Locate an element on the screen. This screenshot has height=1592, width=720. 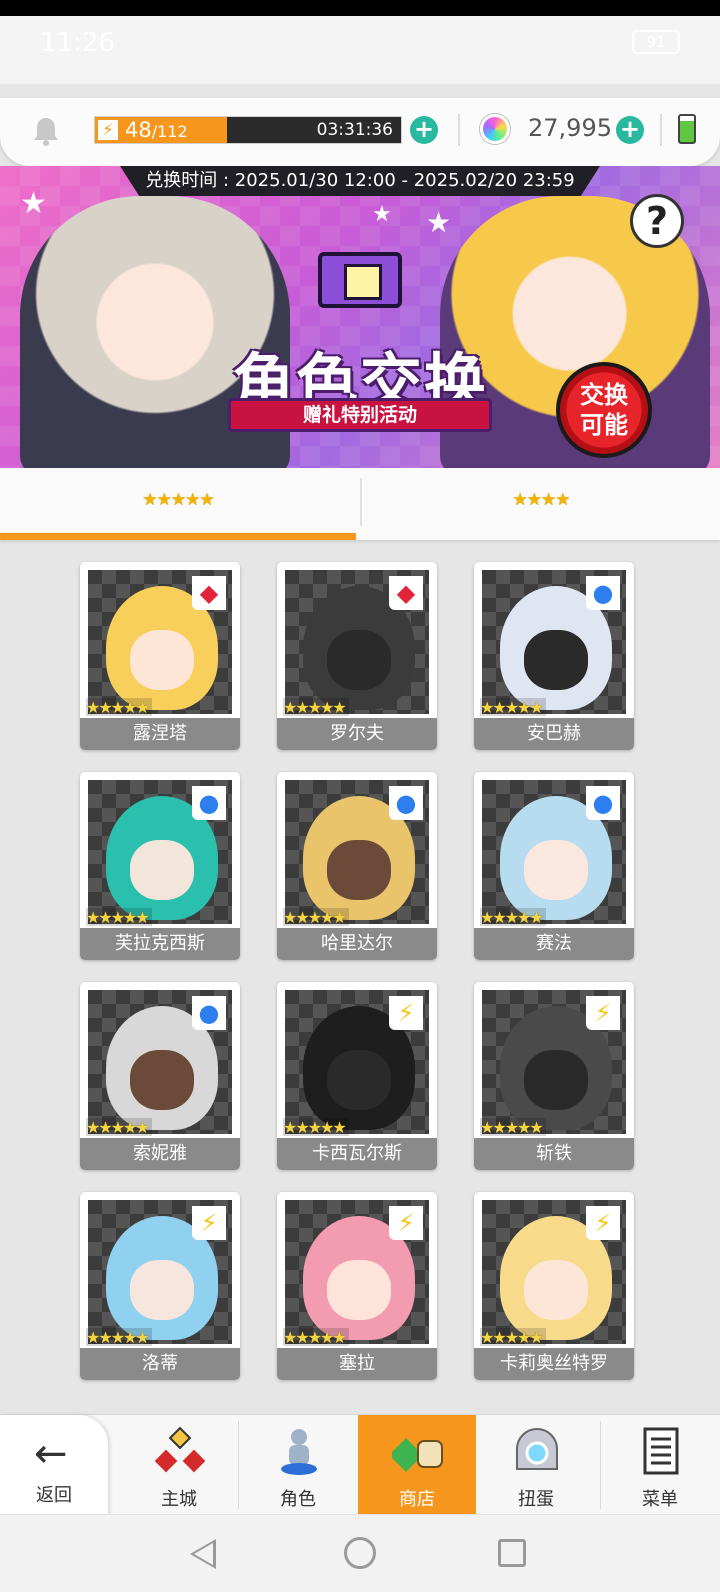
character-name: 露涅塔 is located at coordinates (160, 734).